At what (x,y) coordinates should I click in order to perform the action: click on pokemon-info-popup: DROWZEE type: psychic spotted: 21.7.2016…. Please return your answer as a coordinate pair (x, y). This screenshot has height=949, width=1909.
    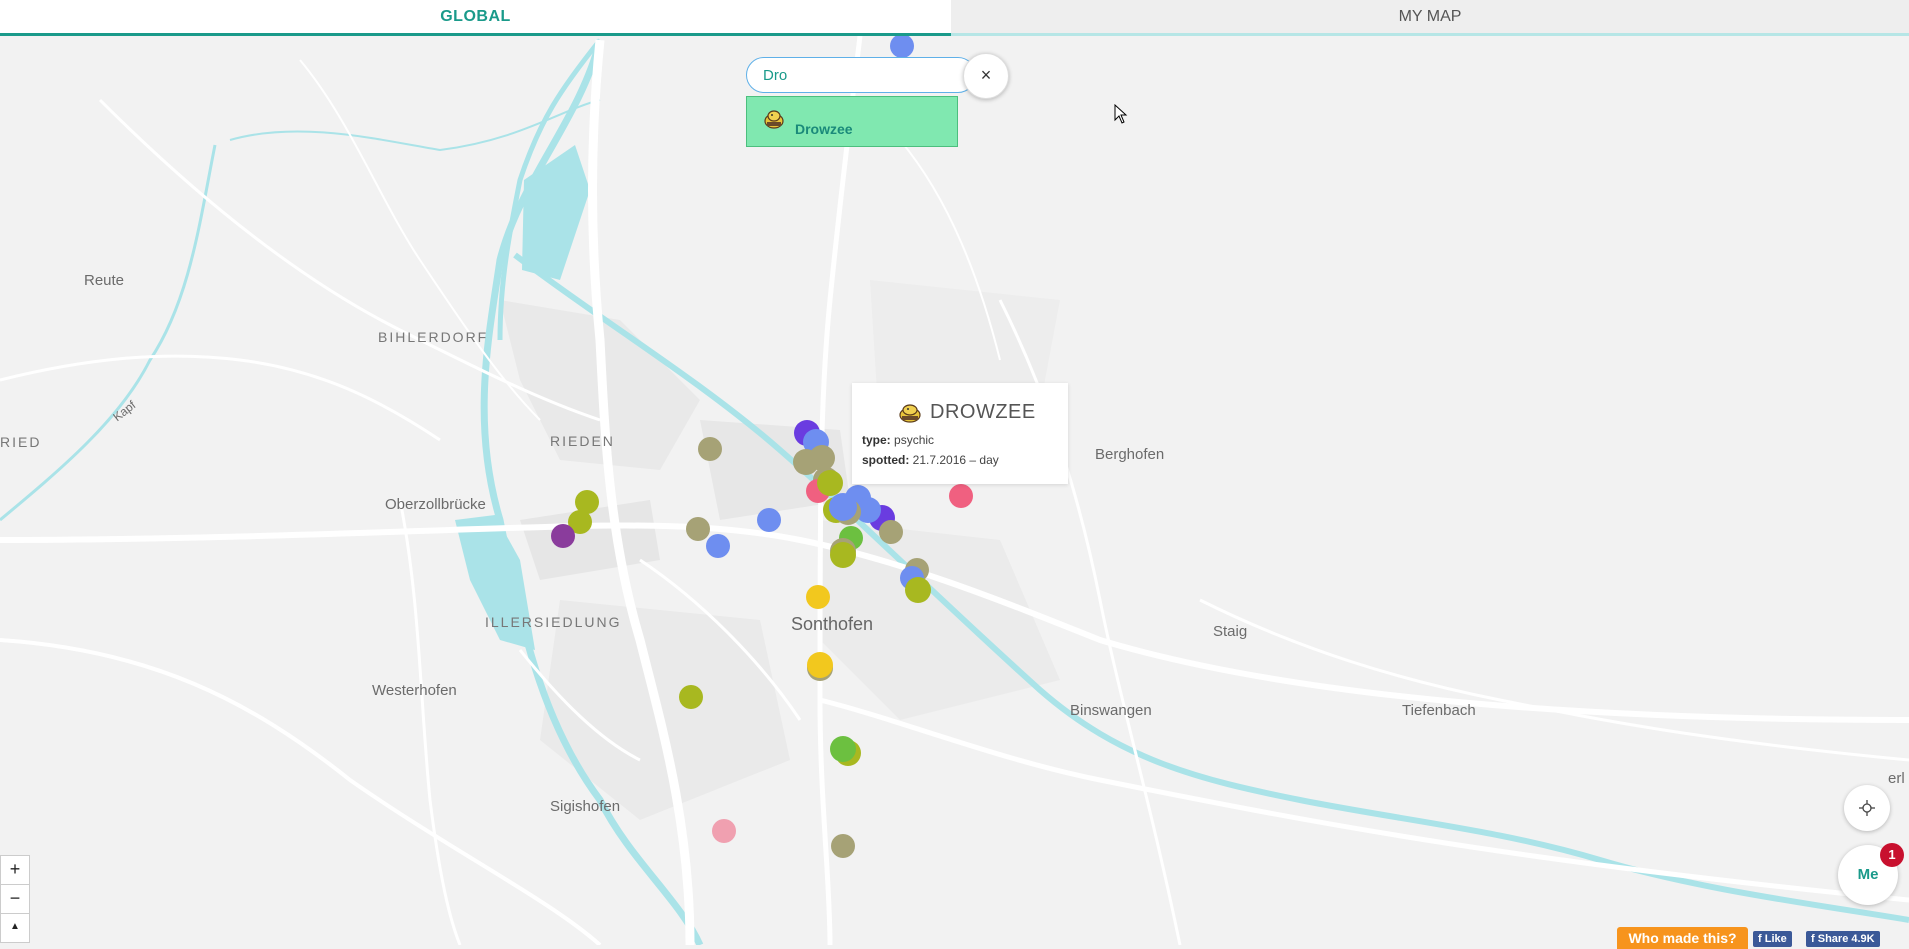
    Looking at the image, I should click on (960, 433).